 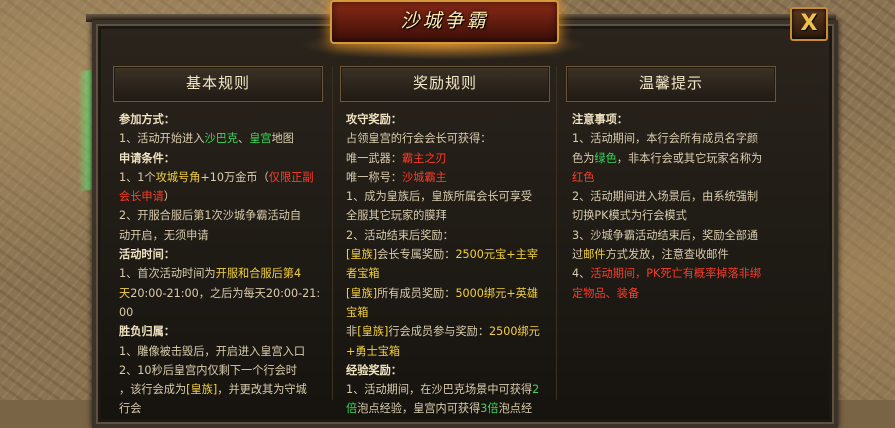 What do you see at coordinates (167, 274) in the screenshot?
I see `rule-text: 1、首次活动时间为` at bounding box center [167, 274].